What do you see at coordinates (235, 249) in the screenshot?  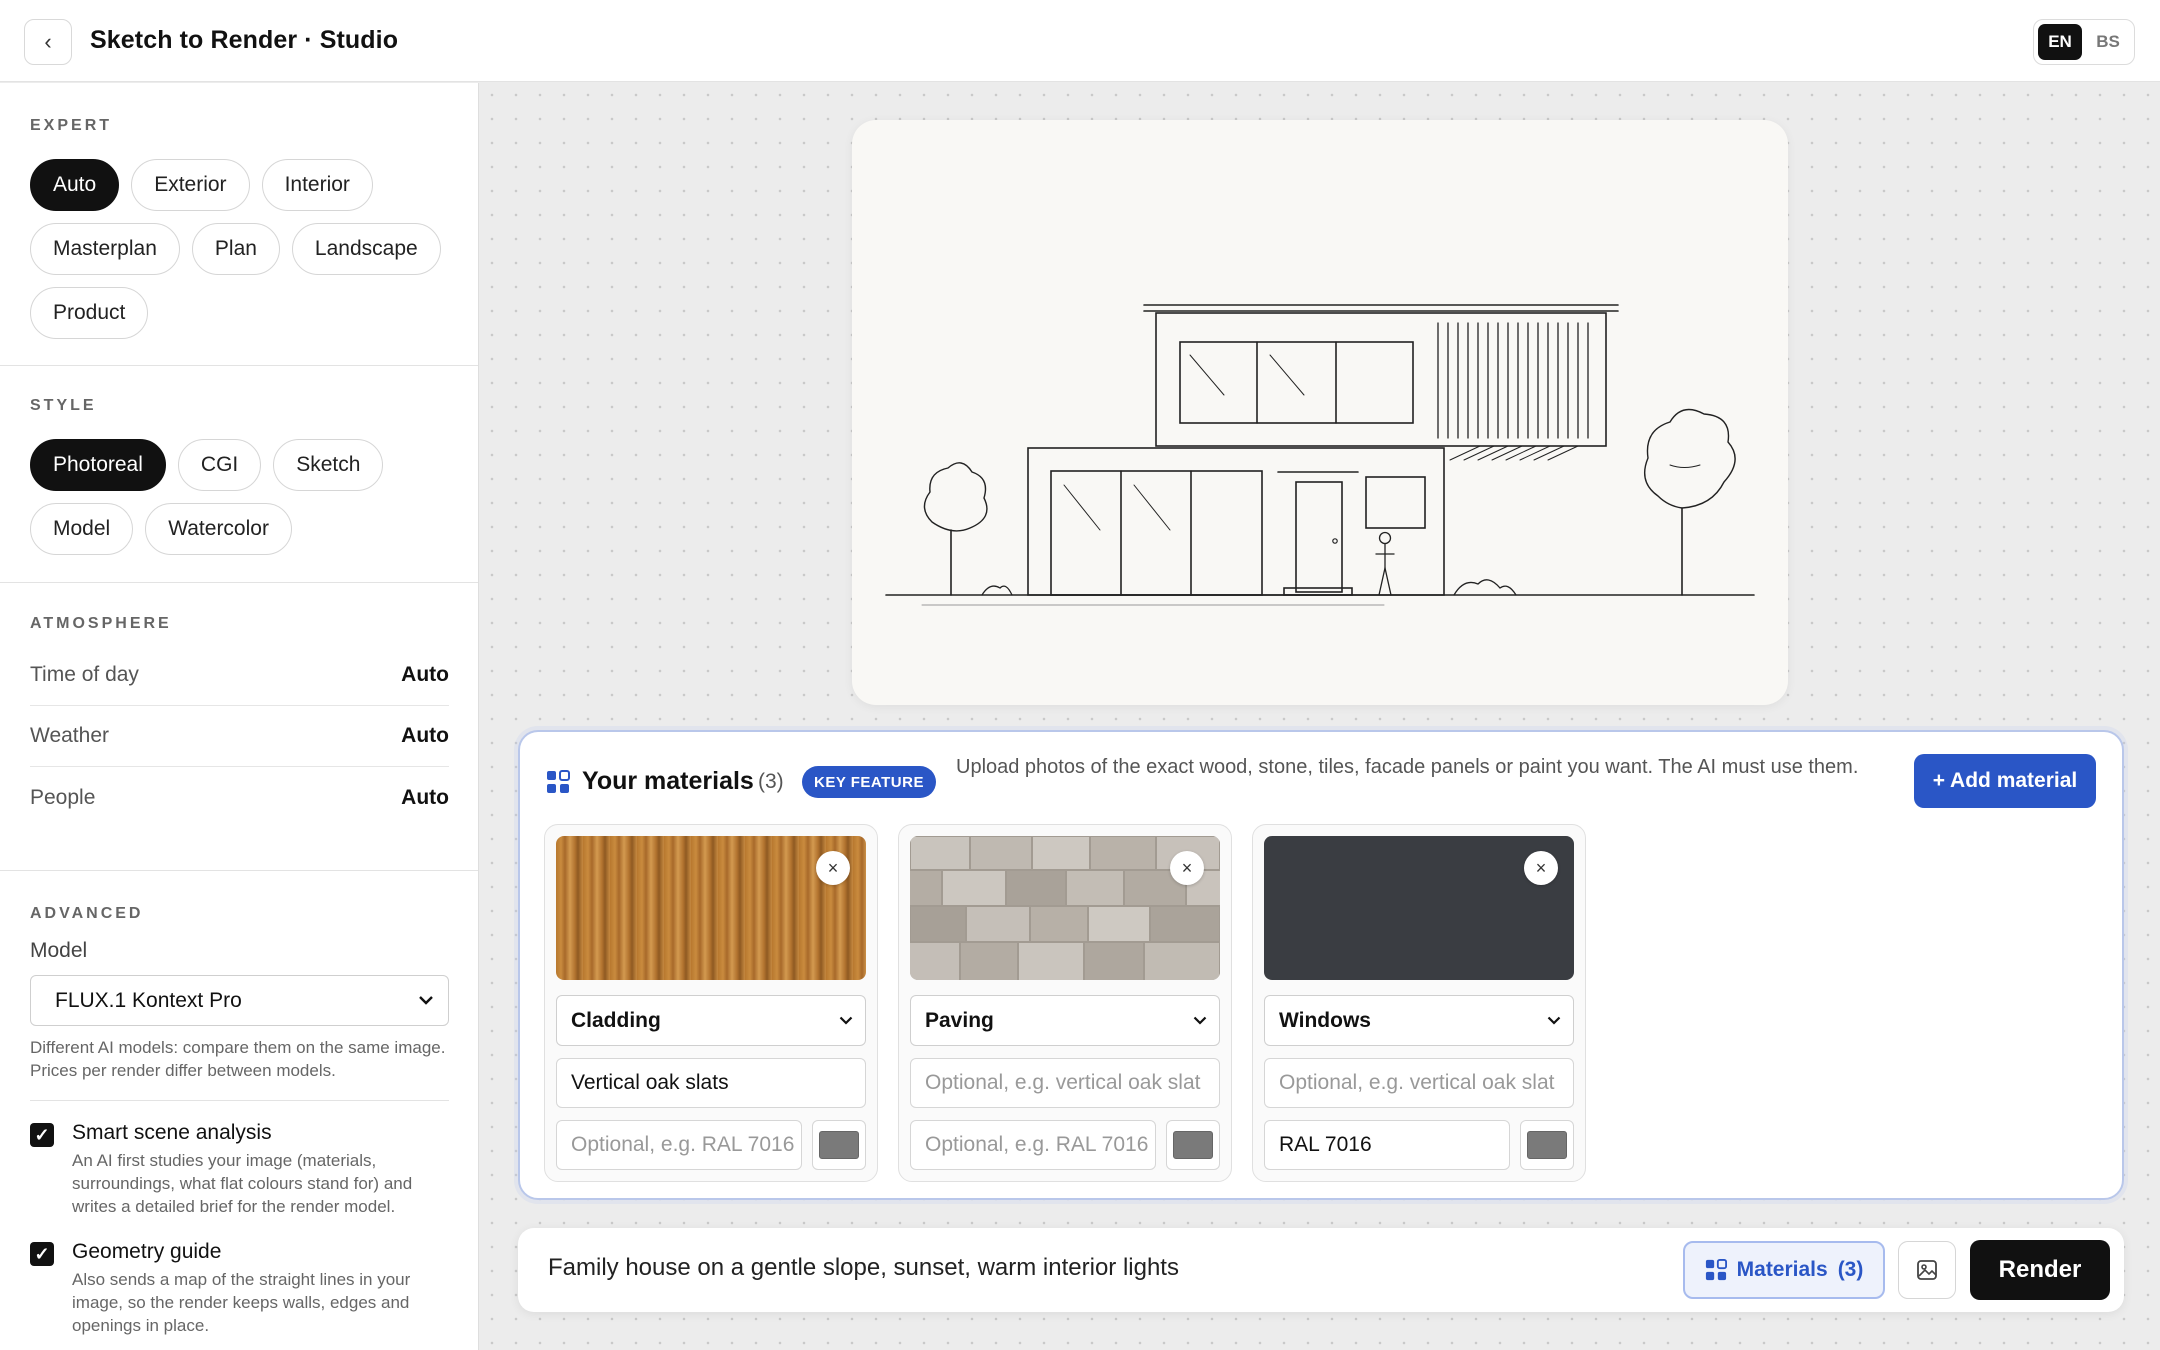 I see `expert-chip-plan: Plan` at bounding box center [235, 249].